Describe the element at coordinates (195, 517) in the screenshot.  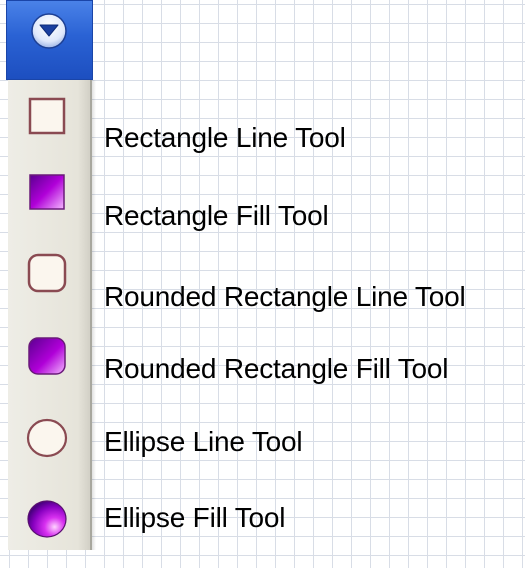
I see `tool-label-ellipse-fill: Ellipse Fill Tool` at that location.